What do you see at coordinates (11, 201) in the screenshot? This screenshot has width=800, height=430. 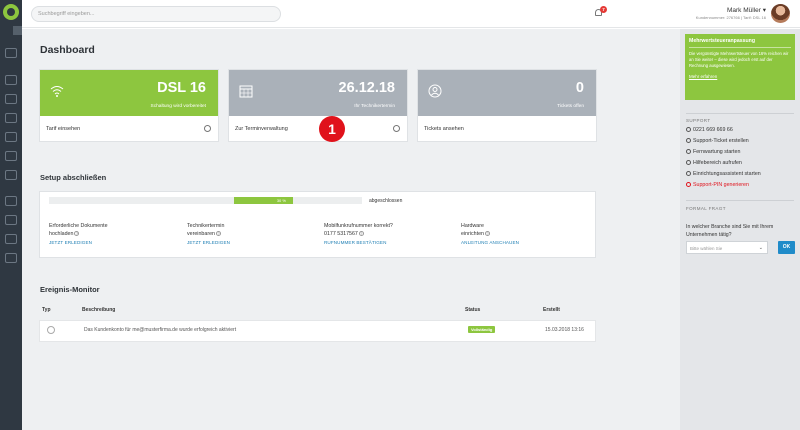 I see `nav-crown-icon` at bounding box center [11, 201].